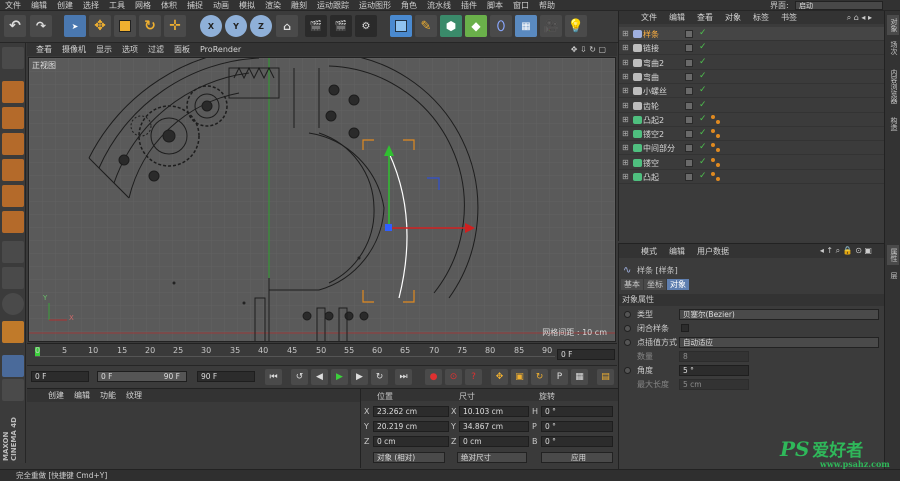  What do you see at coordinates (401, 26) in the screenshot?
I see `cube-icon` at bounding box center [401, 26].